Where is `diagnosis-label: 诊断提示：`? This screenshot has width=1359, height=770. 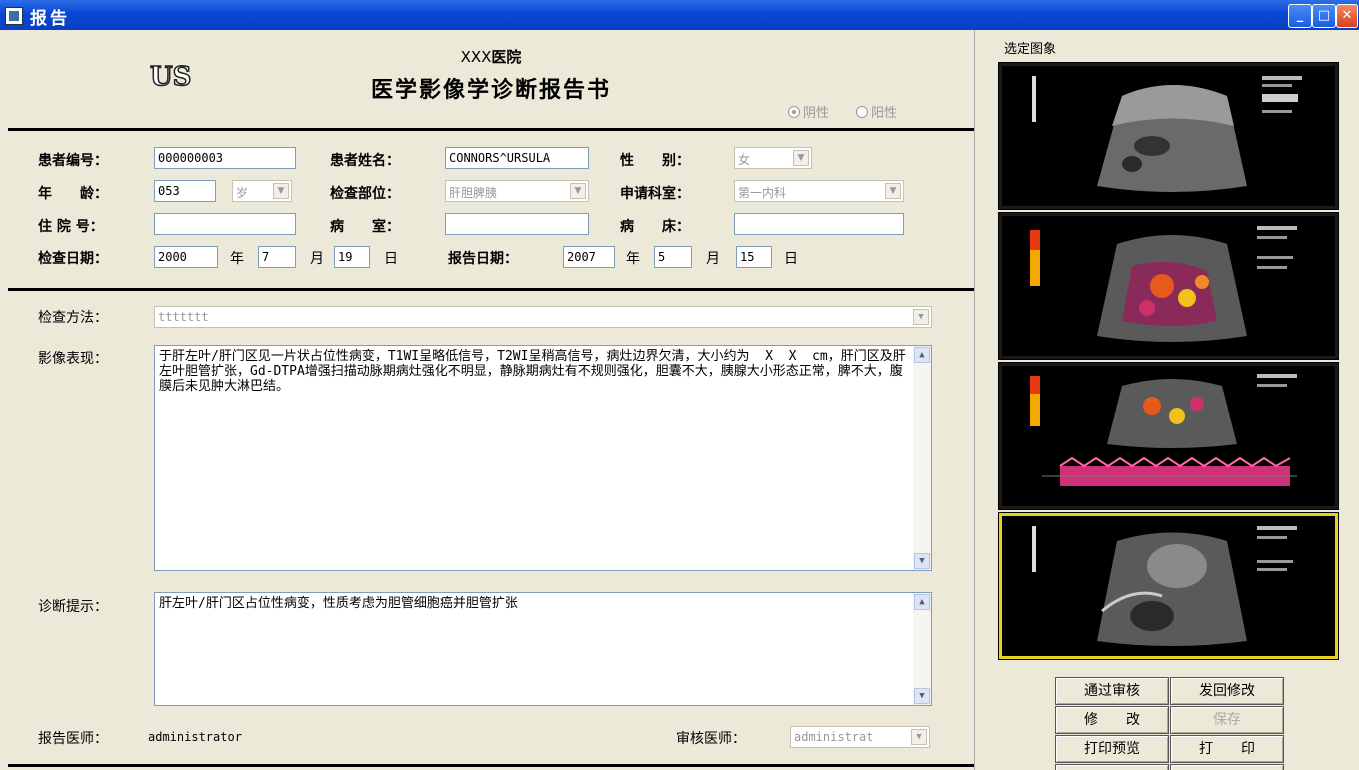
diagnosis-label: 诊断提示： is located at coordinates (73, 607).